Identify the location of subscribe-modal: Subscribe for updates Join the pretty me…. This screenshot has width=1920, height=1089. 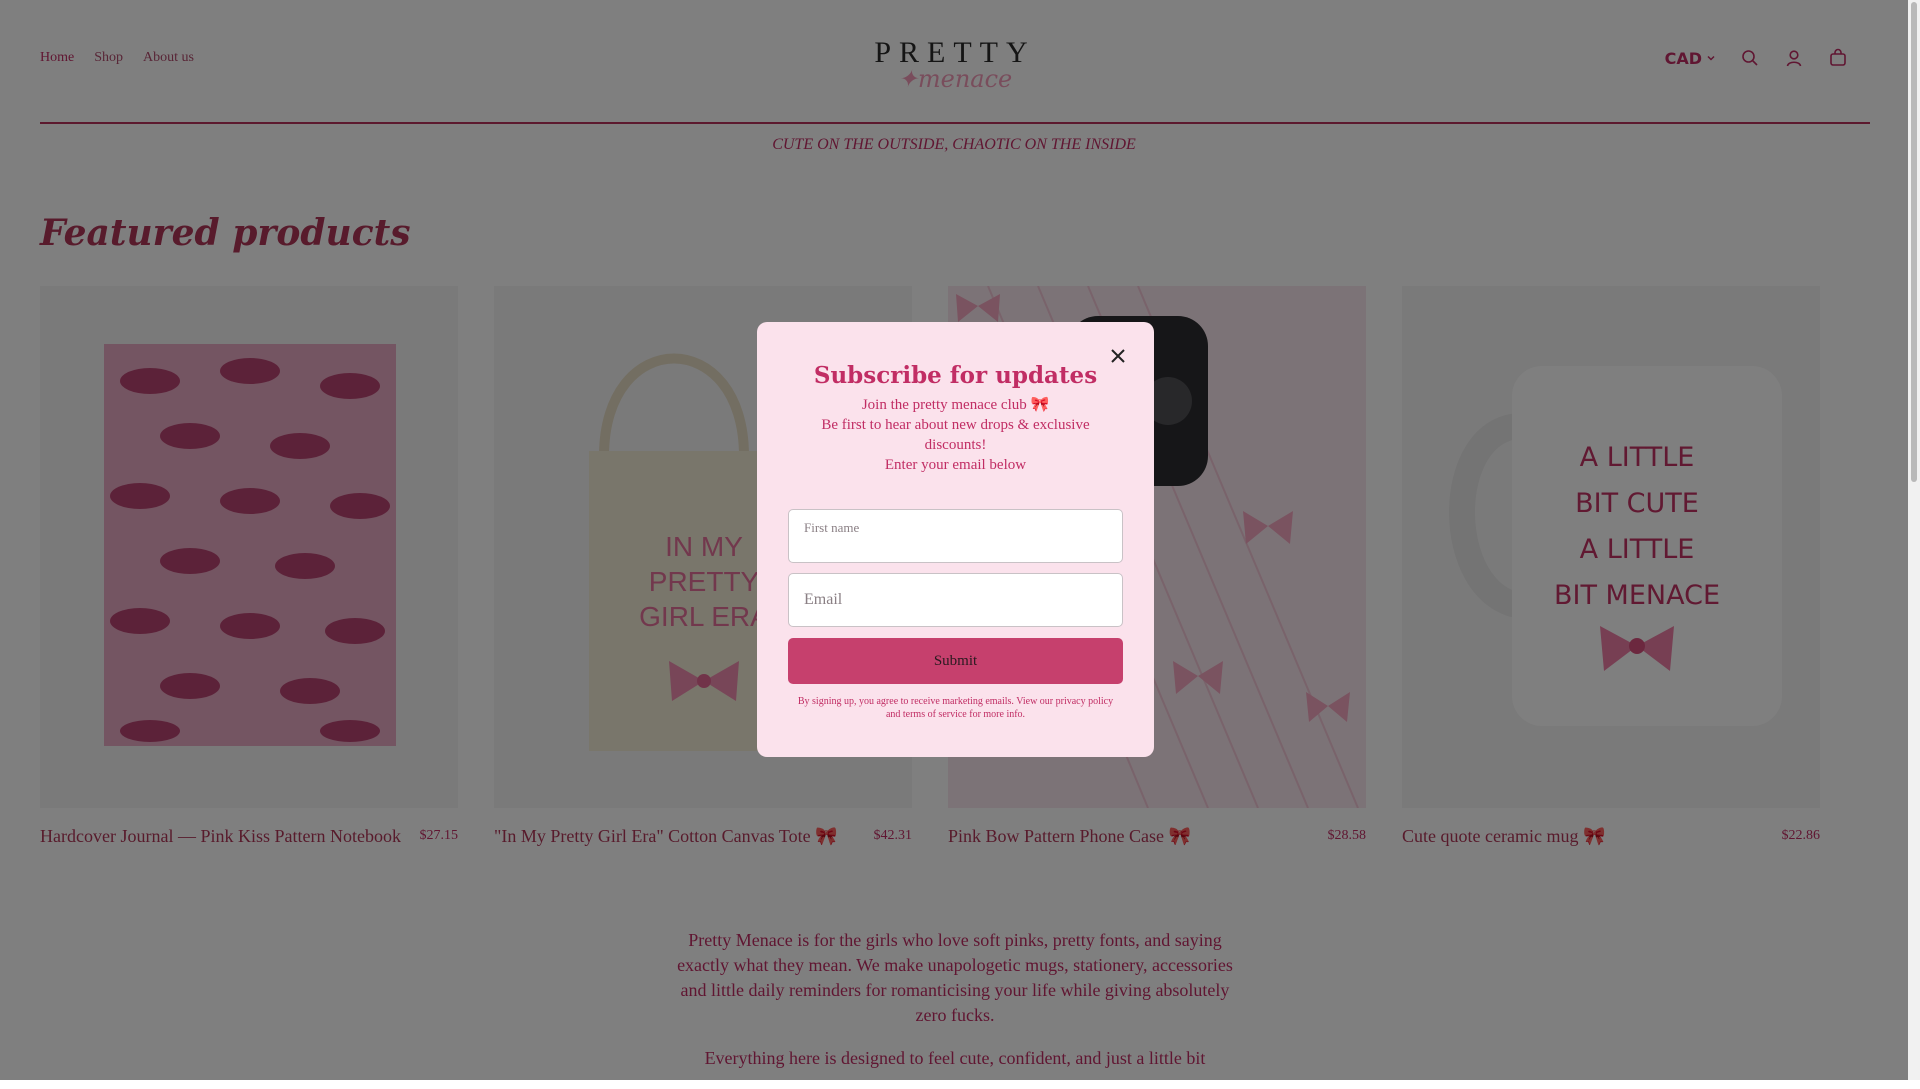
(955, 539).